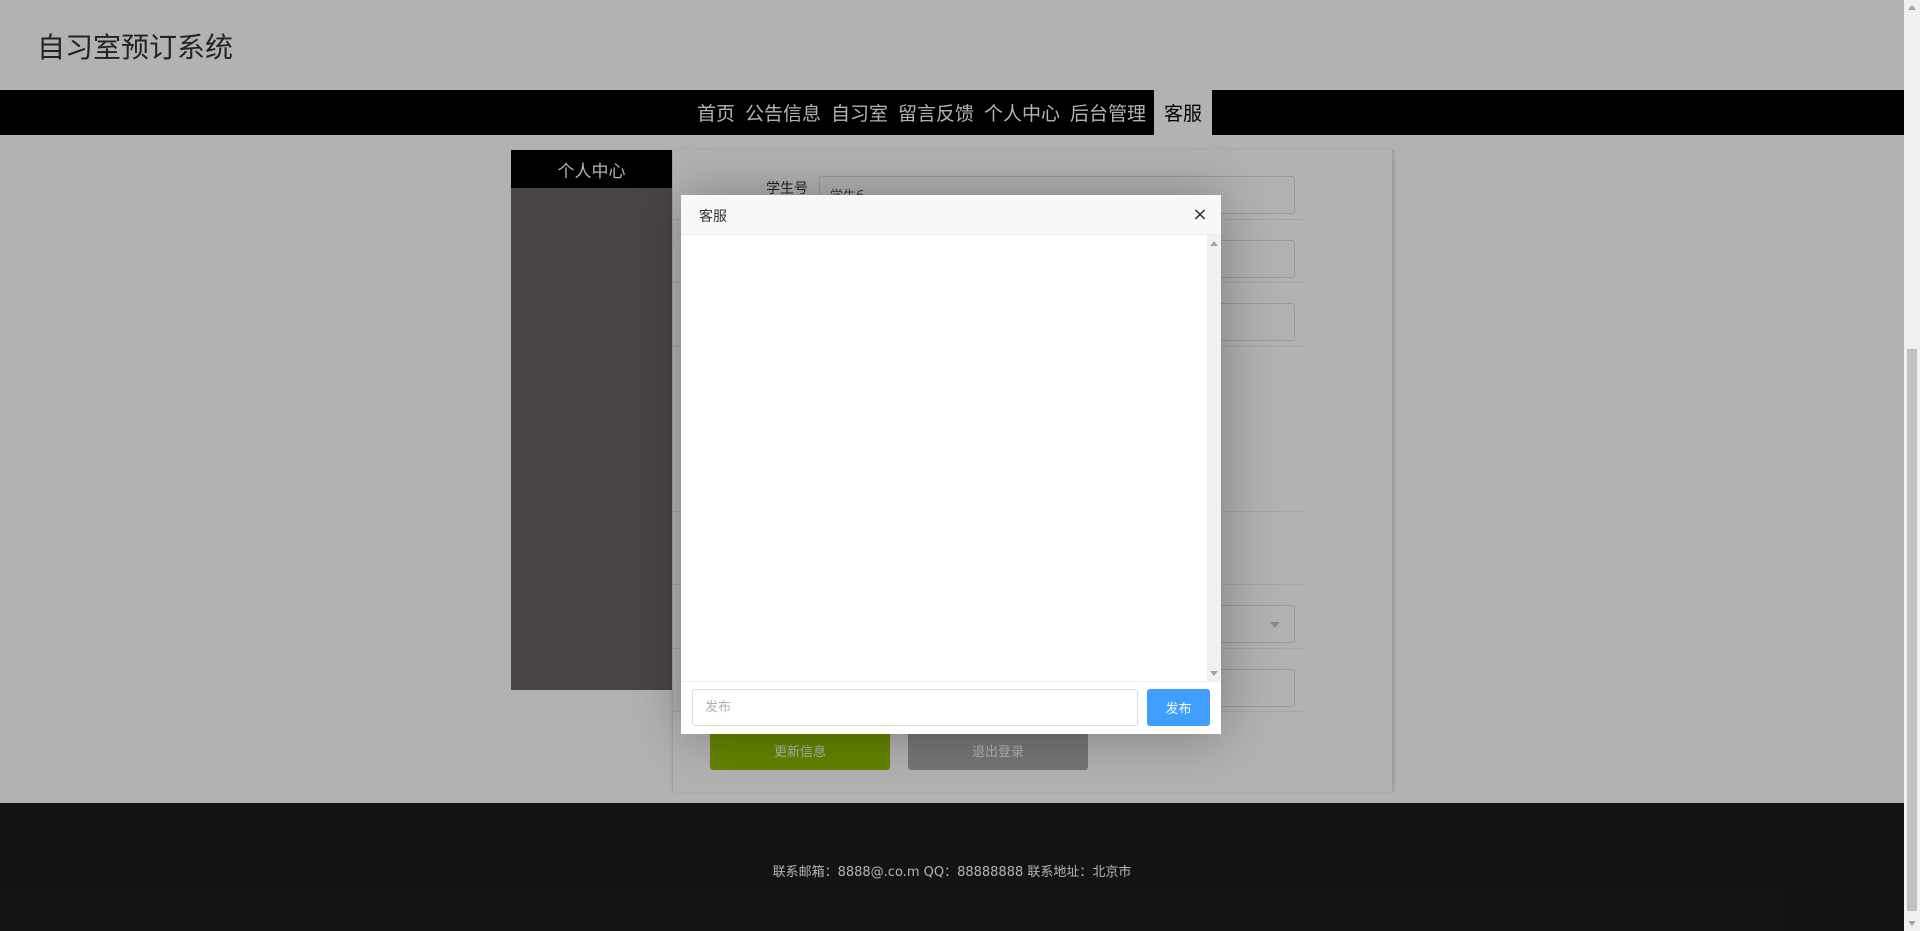 The height and width of the screenshot is (931, 1920). I want to click on scroll-thumb, so click(1912, 630).